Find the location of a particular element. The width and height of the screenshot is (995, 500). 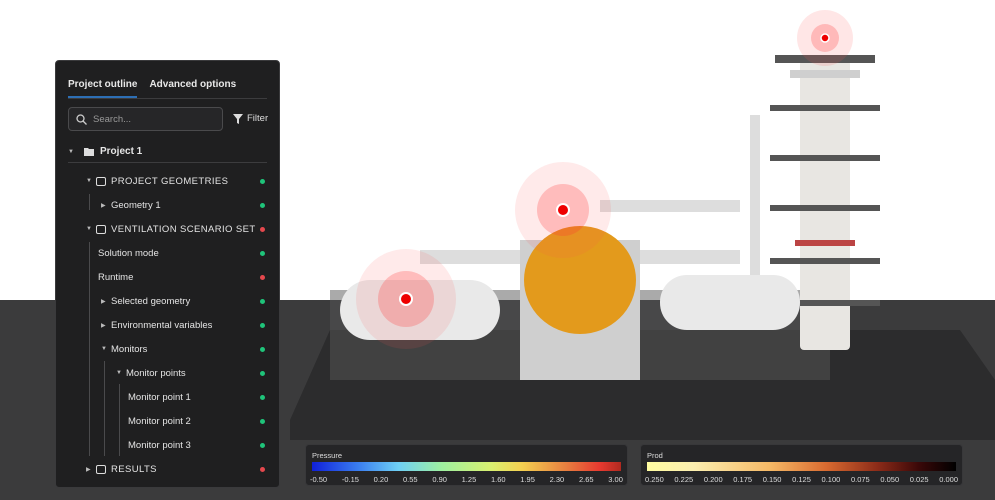

tree-item-label: PROJECT GEOMETRIES is located at coordinates (170, 181).